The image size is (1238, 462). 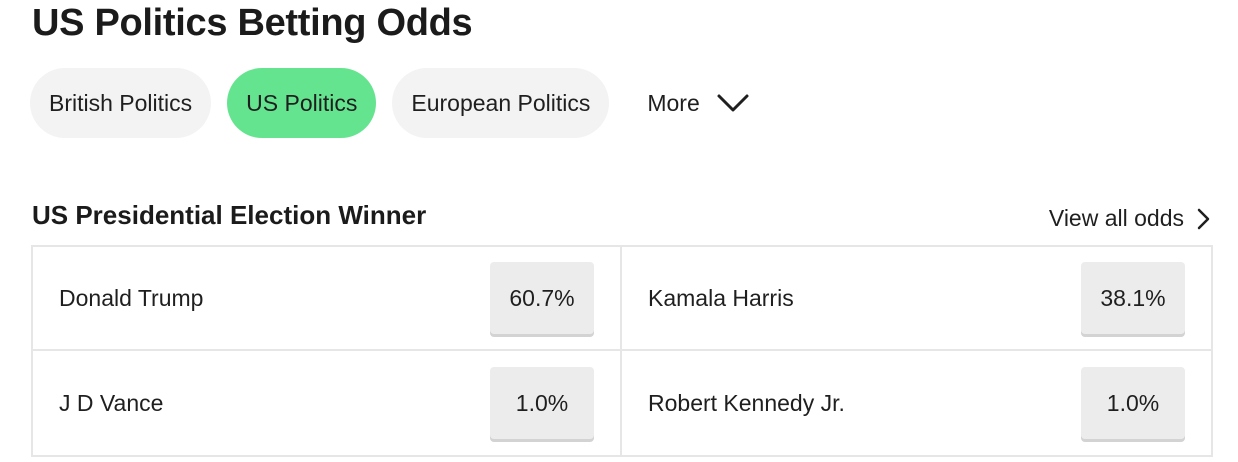 I want to click on more-label: More, so click(x=673, y=102).